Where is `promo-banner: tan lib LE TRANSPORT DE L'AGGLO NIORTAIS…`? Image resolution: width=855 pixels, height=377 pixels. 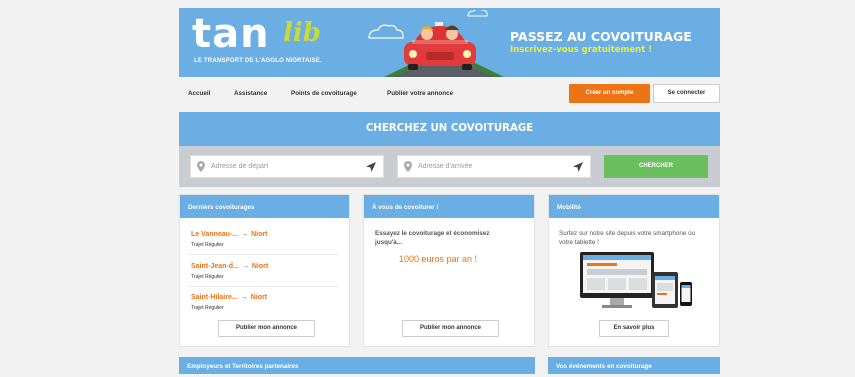
promo-banner: tan lib LE TRANSPORT DE L'AGGLO NIORTAIS… is located at coordinates (449, 42).